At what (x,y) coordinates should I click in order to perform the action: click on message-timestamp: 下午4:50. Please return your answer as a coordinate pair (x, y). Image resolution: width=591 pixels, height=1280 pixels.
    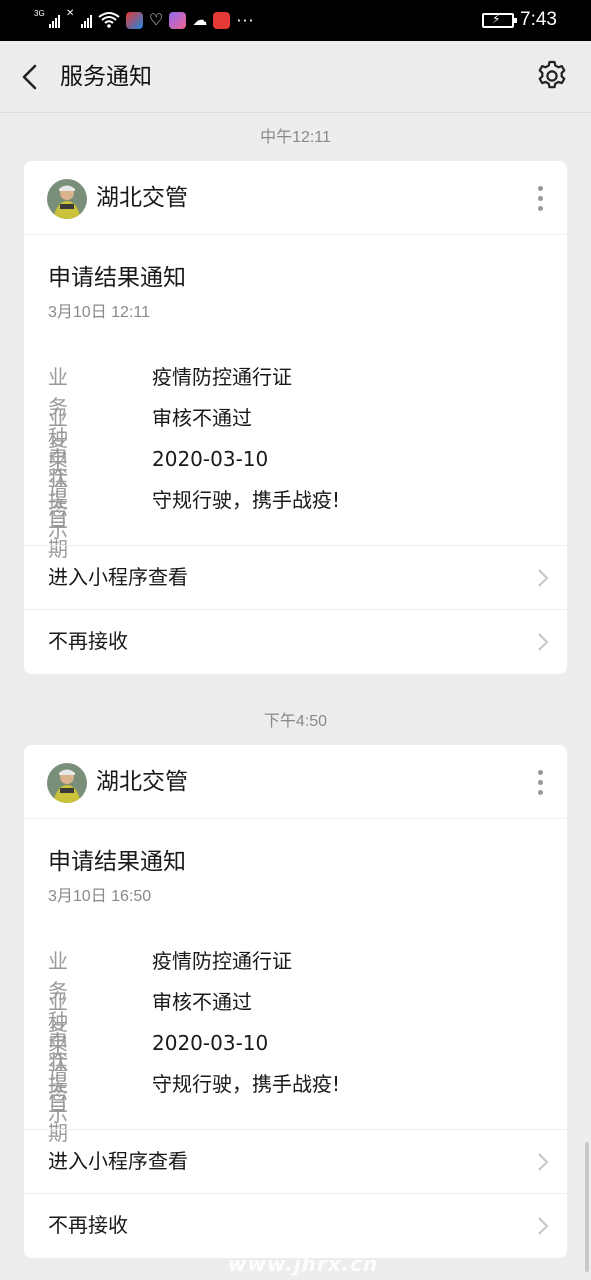
    Looking at the image, I should click on (295, 721).